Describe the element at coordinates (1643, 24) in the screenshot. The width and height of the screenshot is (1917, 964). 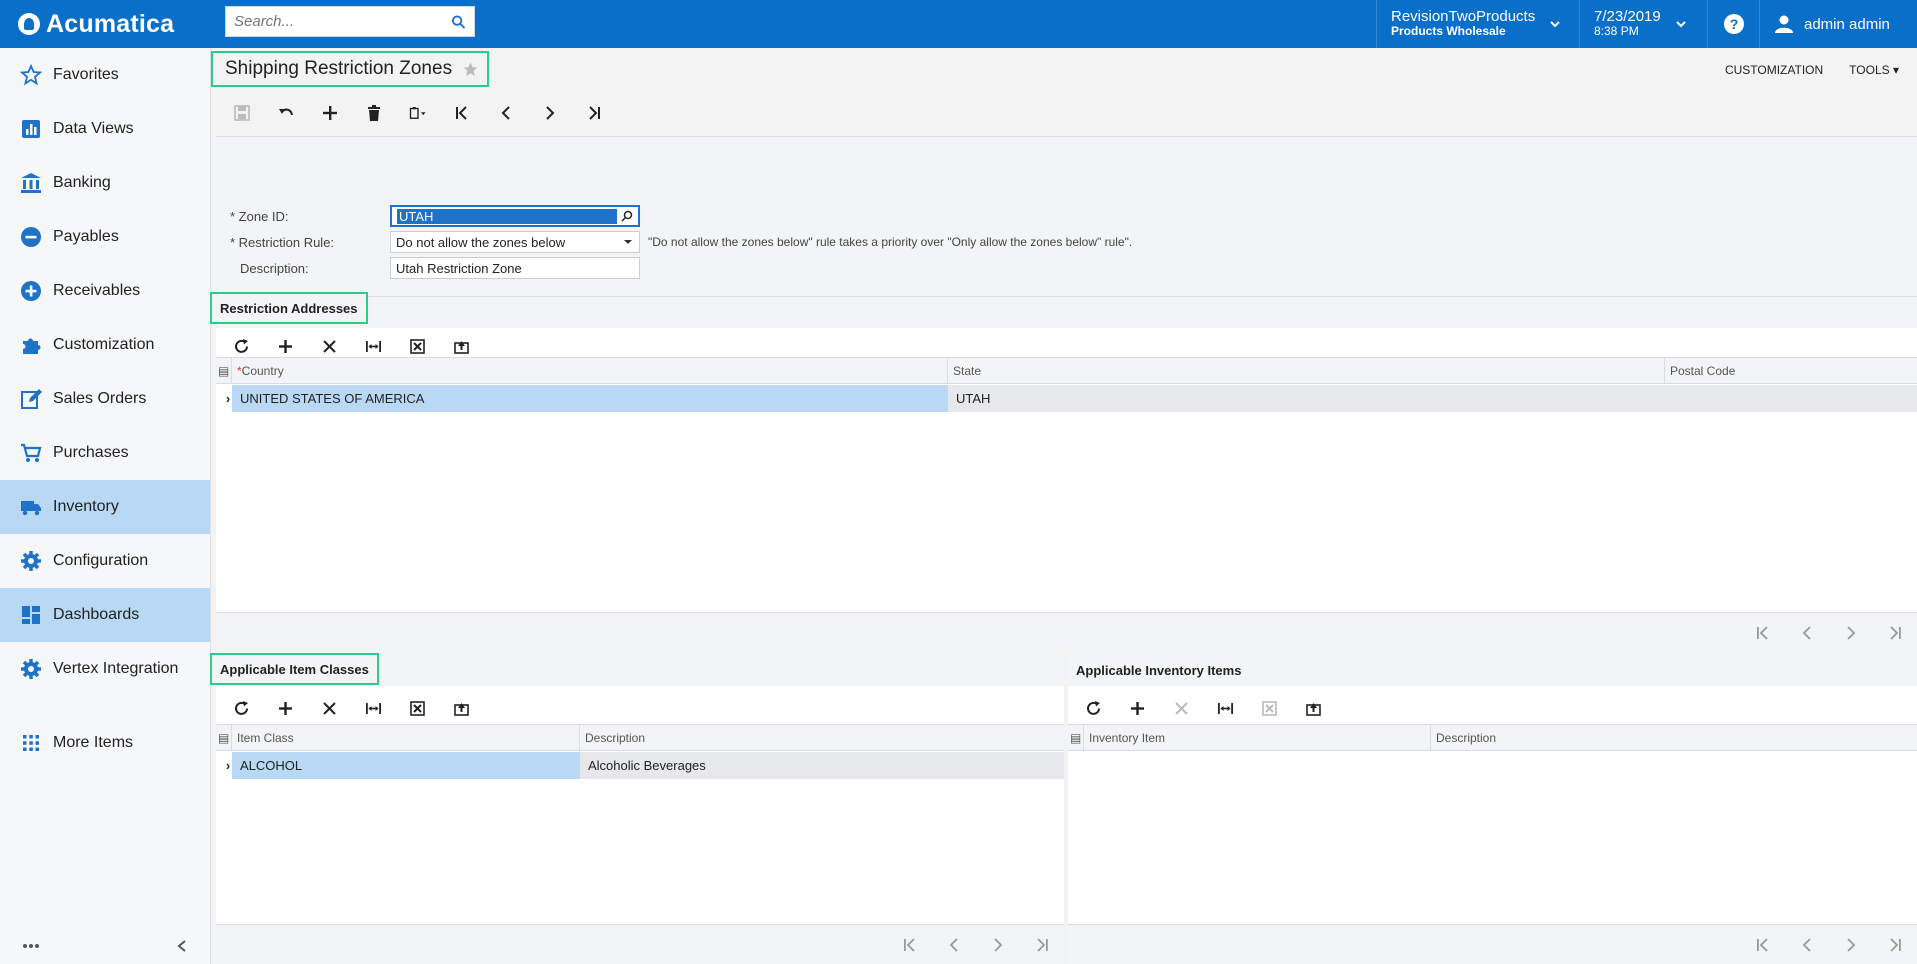
I see `date-switcher: 7/23/2019 8:38 PM` at that location.